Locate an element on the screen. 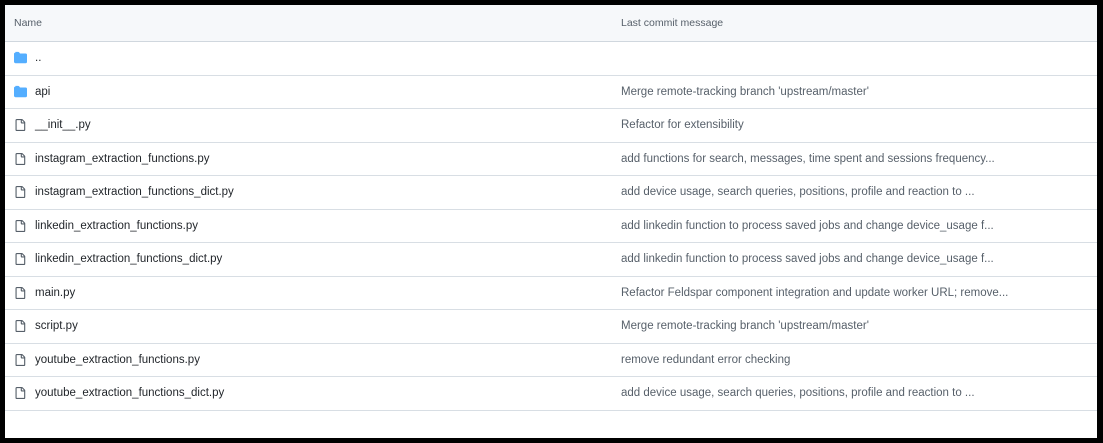 This screenshot has height=443, width=1103. file-name-link: youtube_extraction_functions.py is located at coordinates (117, 360).